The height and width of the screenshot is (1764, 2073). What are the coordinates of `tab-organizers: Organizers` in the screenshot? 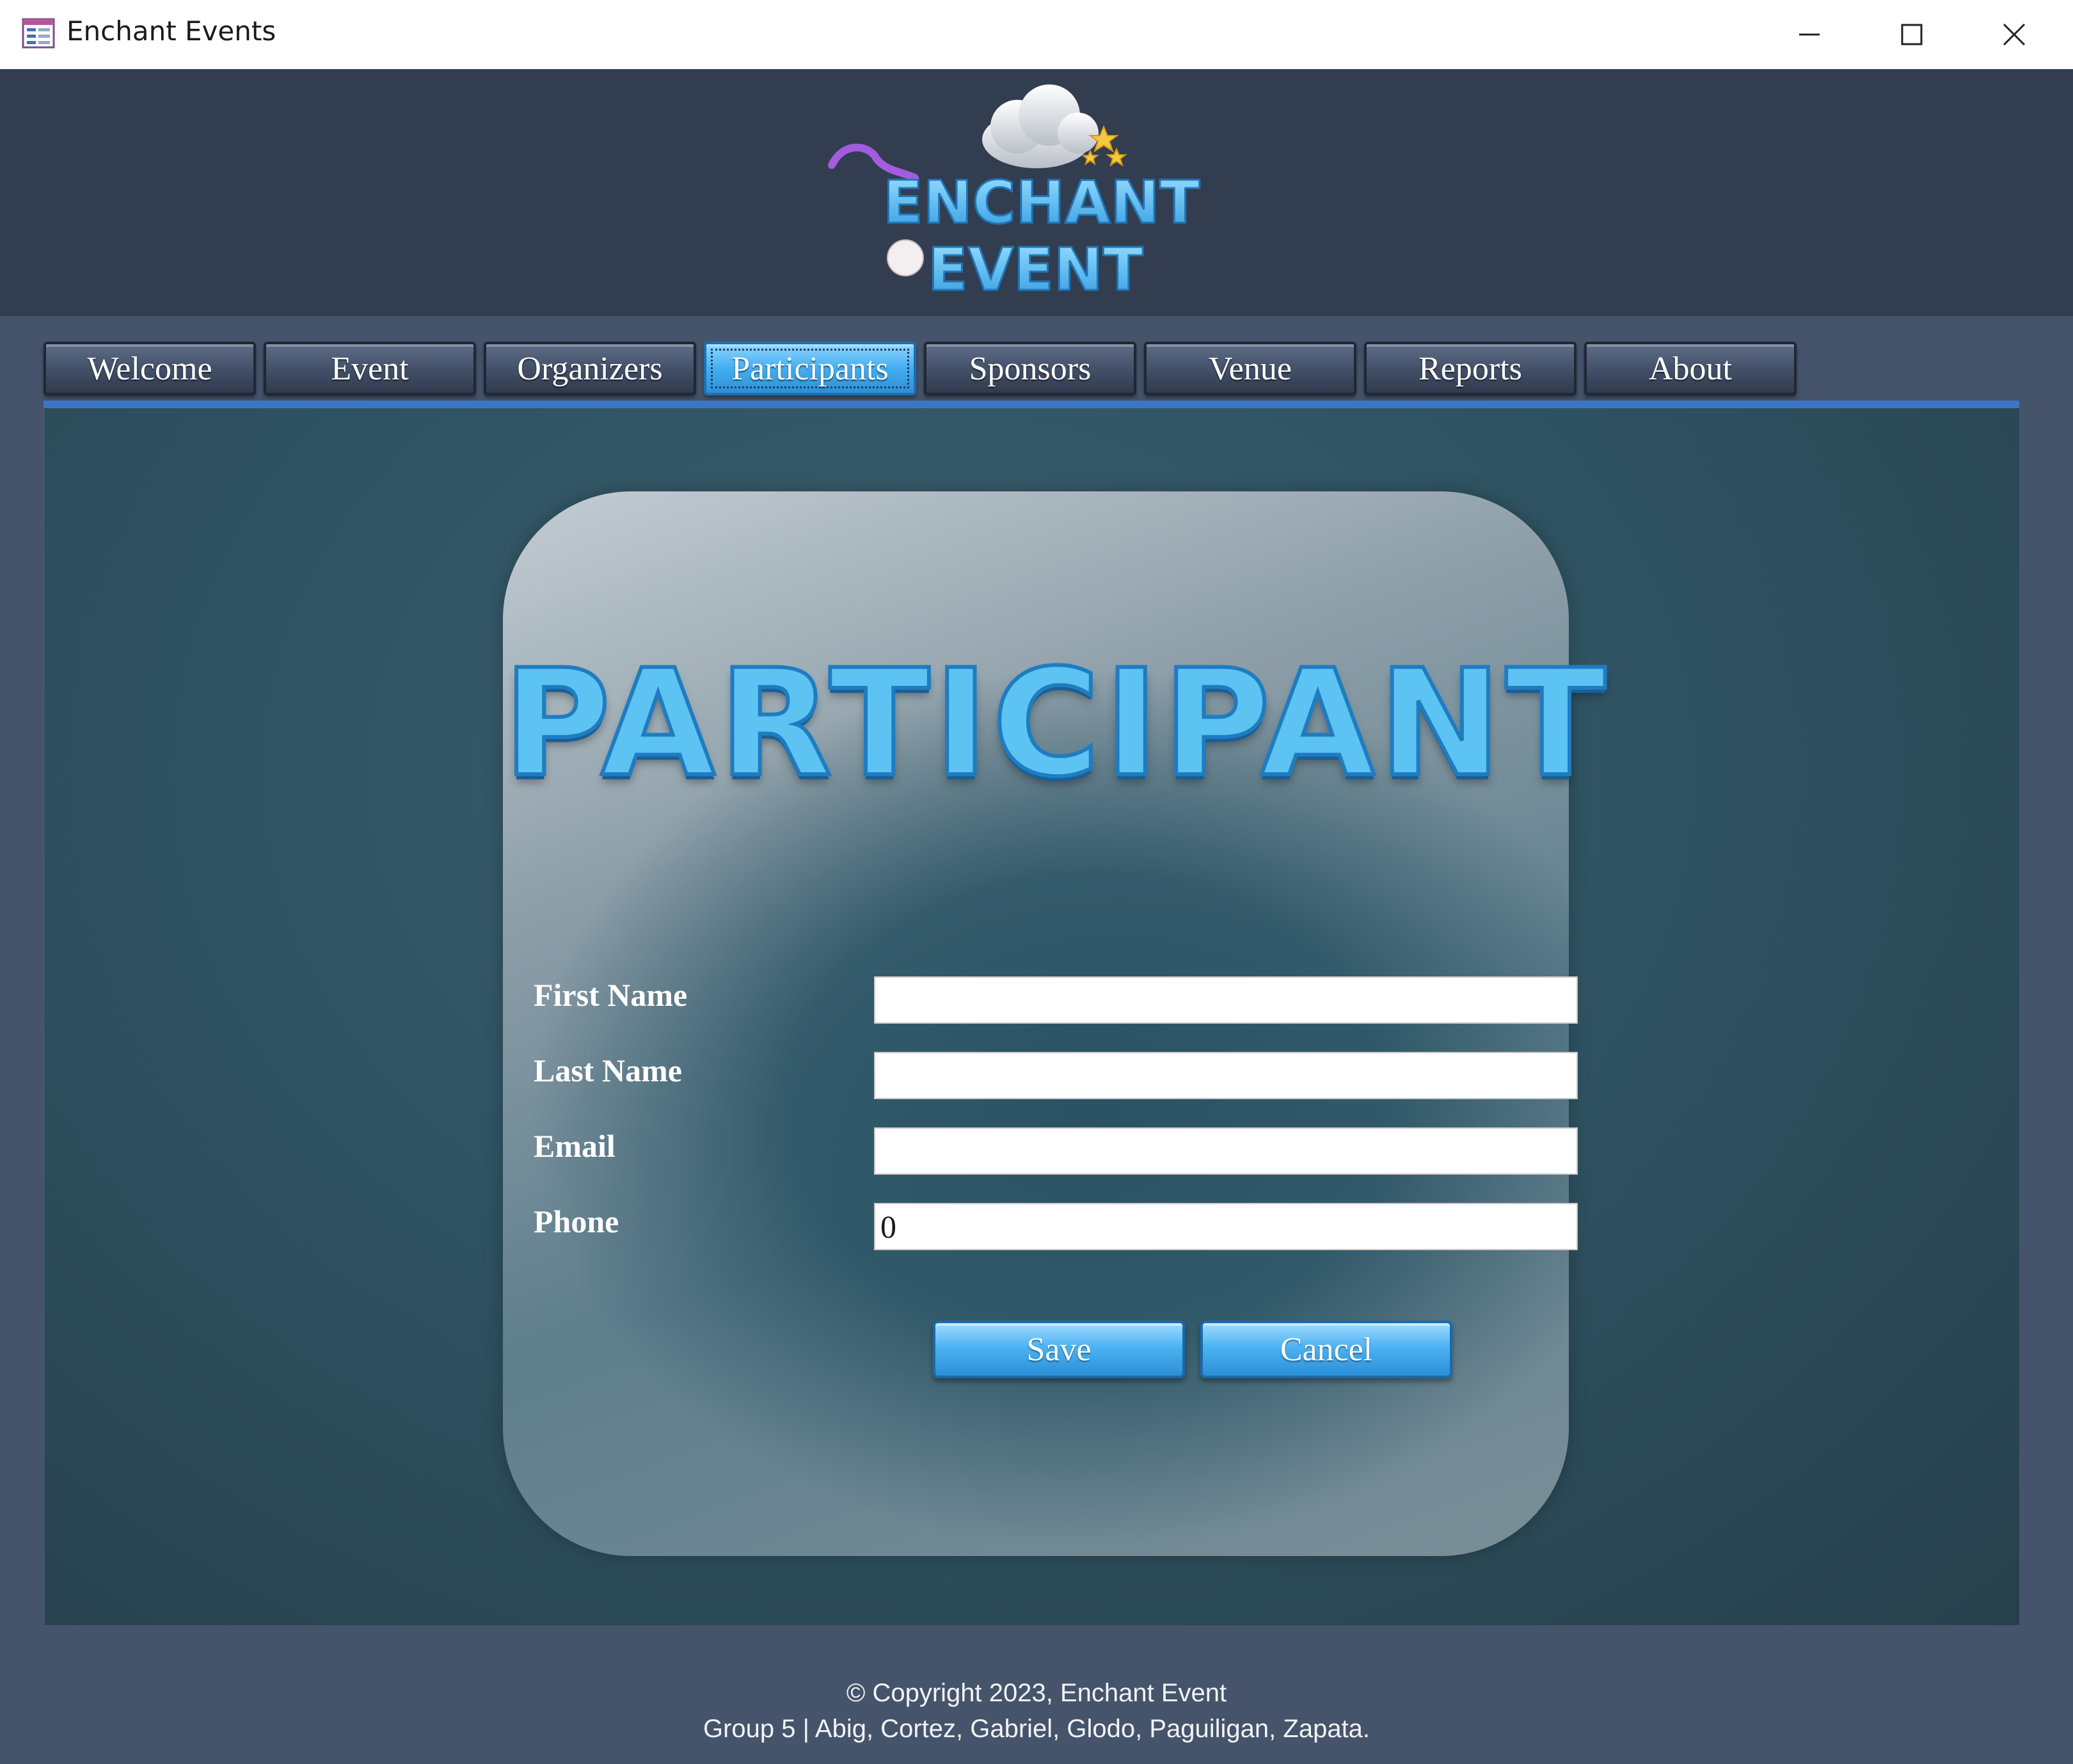 It's located at (590, 368).